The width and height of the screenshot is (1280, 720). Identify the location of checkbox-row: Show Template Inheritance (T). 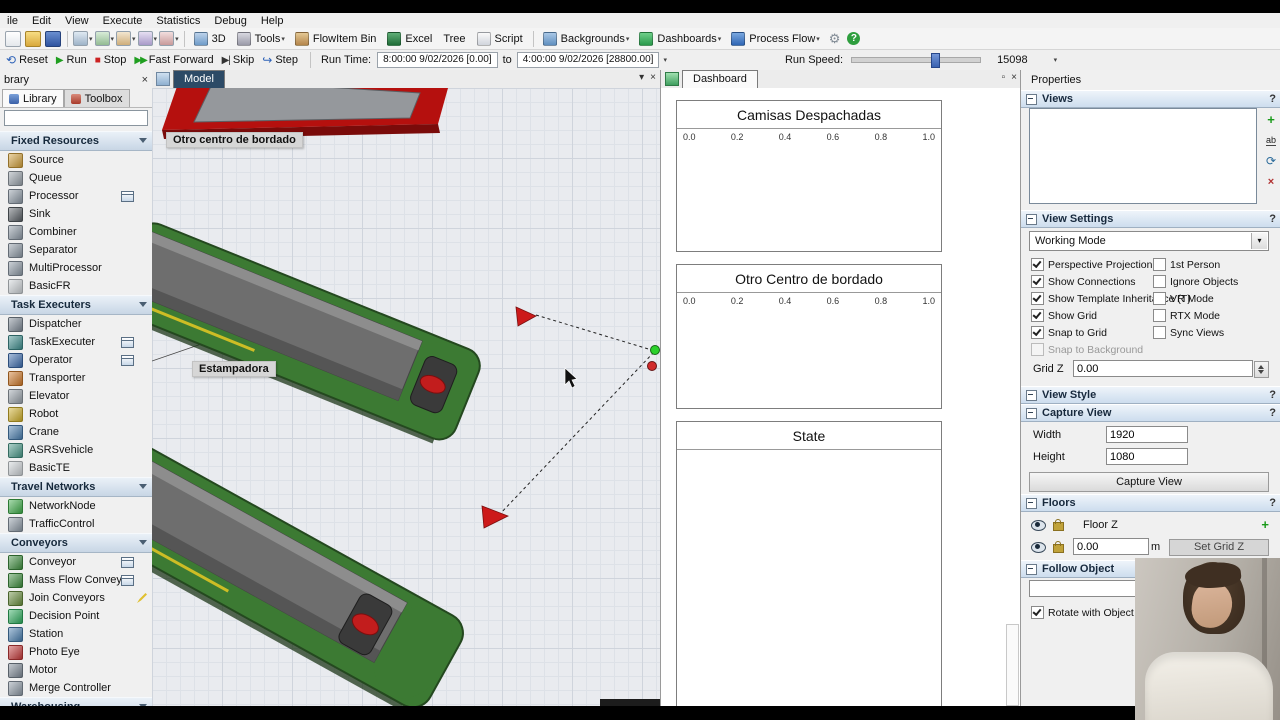
(1111, 298).